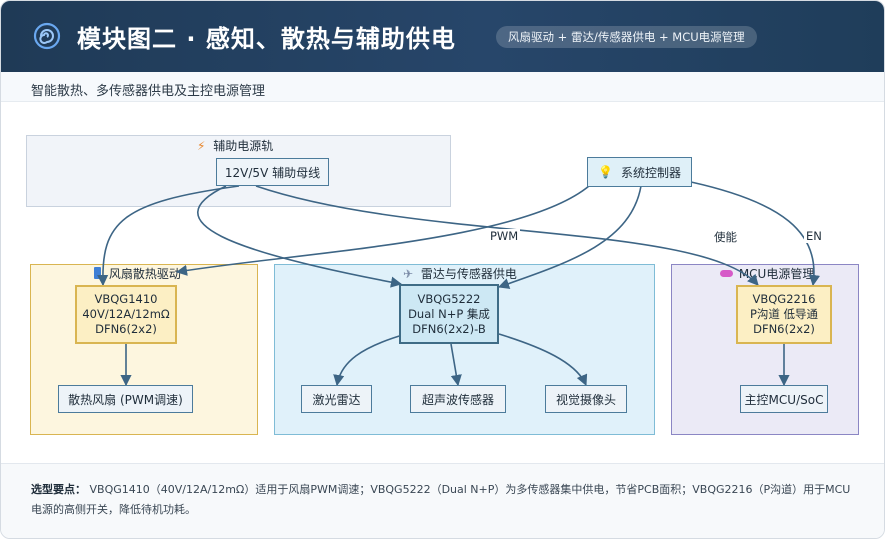  Describe the element at coordinates (336, 399) in the screenshot. I see `node-lidar: 激光雷达` at that location.